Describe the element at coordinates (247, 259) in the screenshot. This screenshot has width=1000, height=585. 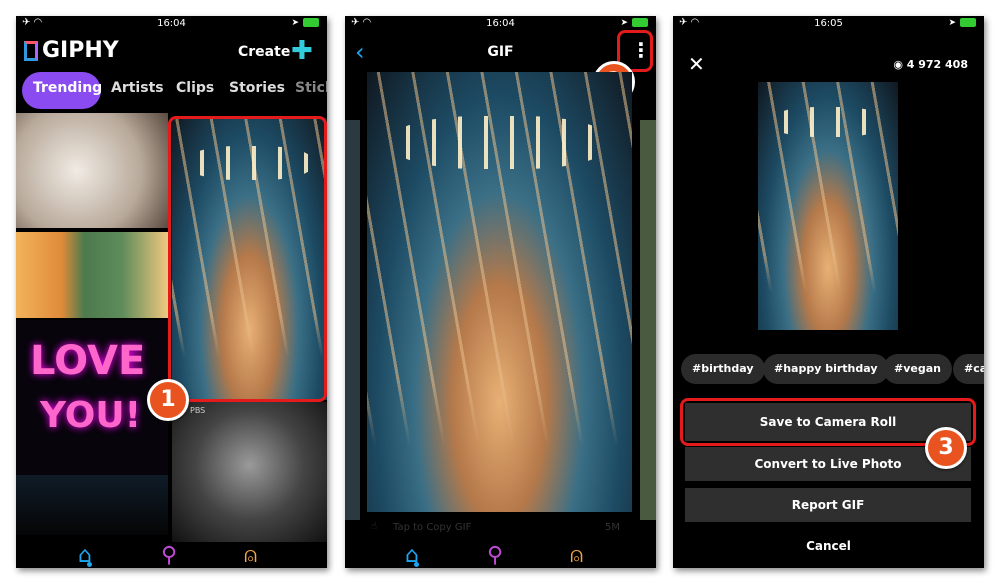
I see `highlight-box` at that location.